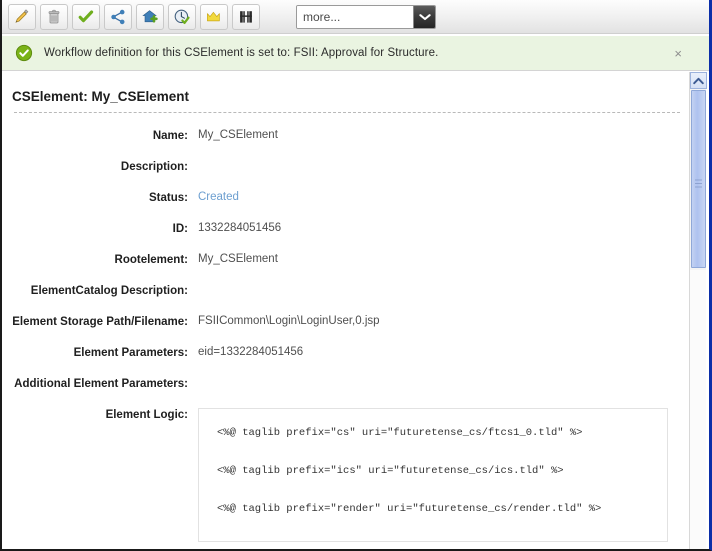 The image size is (712, 551). I want to click on field-value: eid=1332284051456, so click(251, 352).